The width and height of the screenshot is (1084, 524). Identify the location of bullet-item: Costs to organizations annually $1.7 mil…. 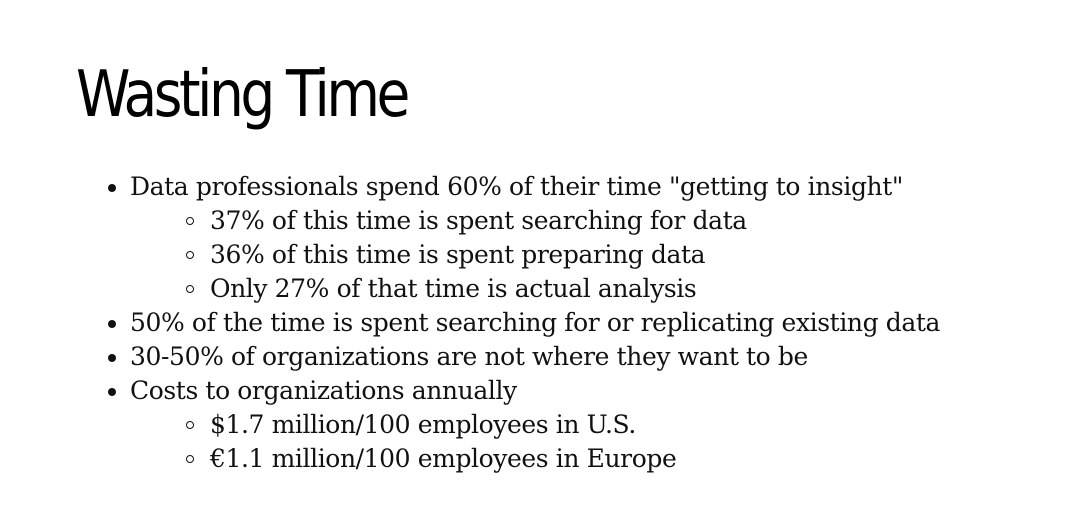
(523, 425).